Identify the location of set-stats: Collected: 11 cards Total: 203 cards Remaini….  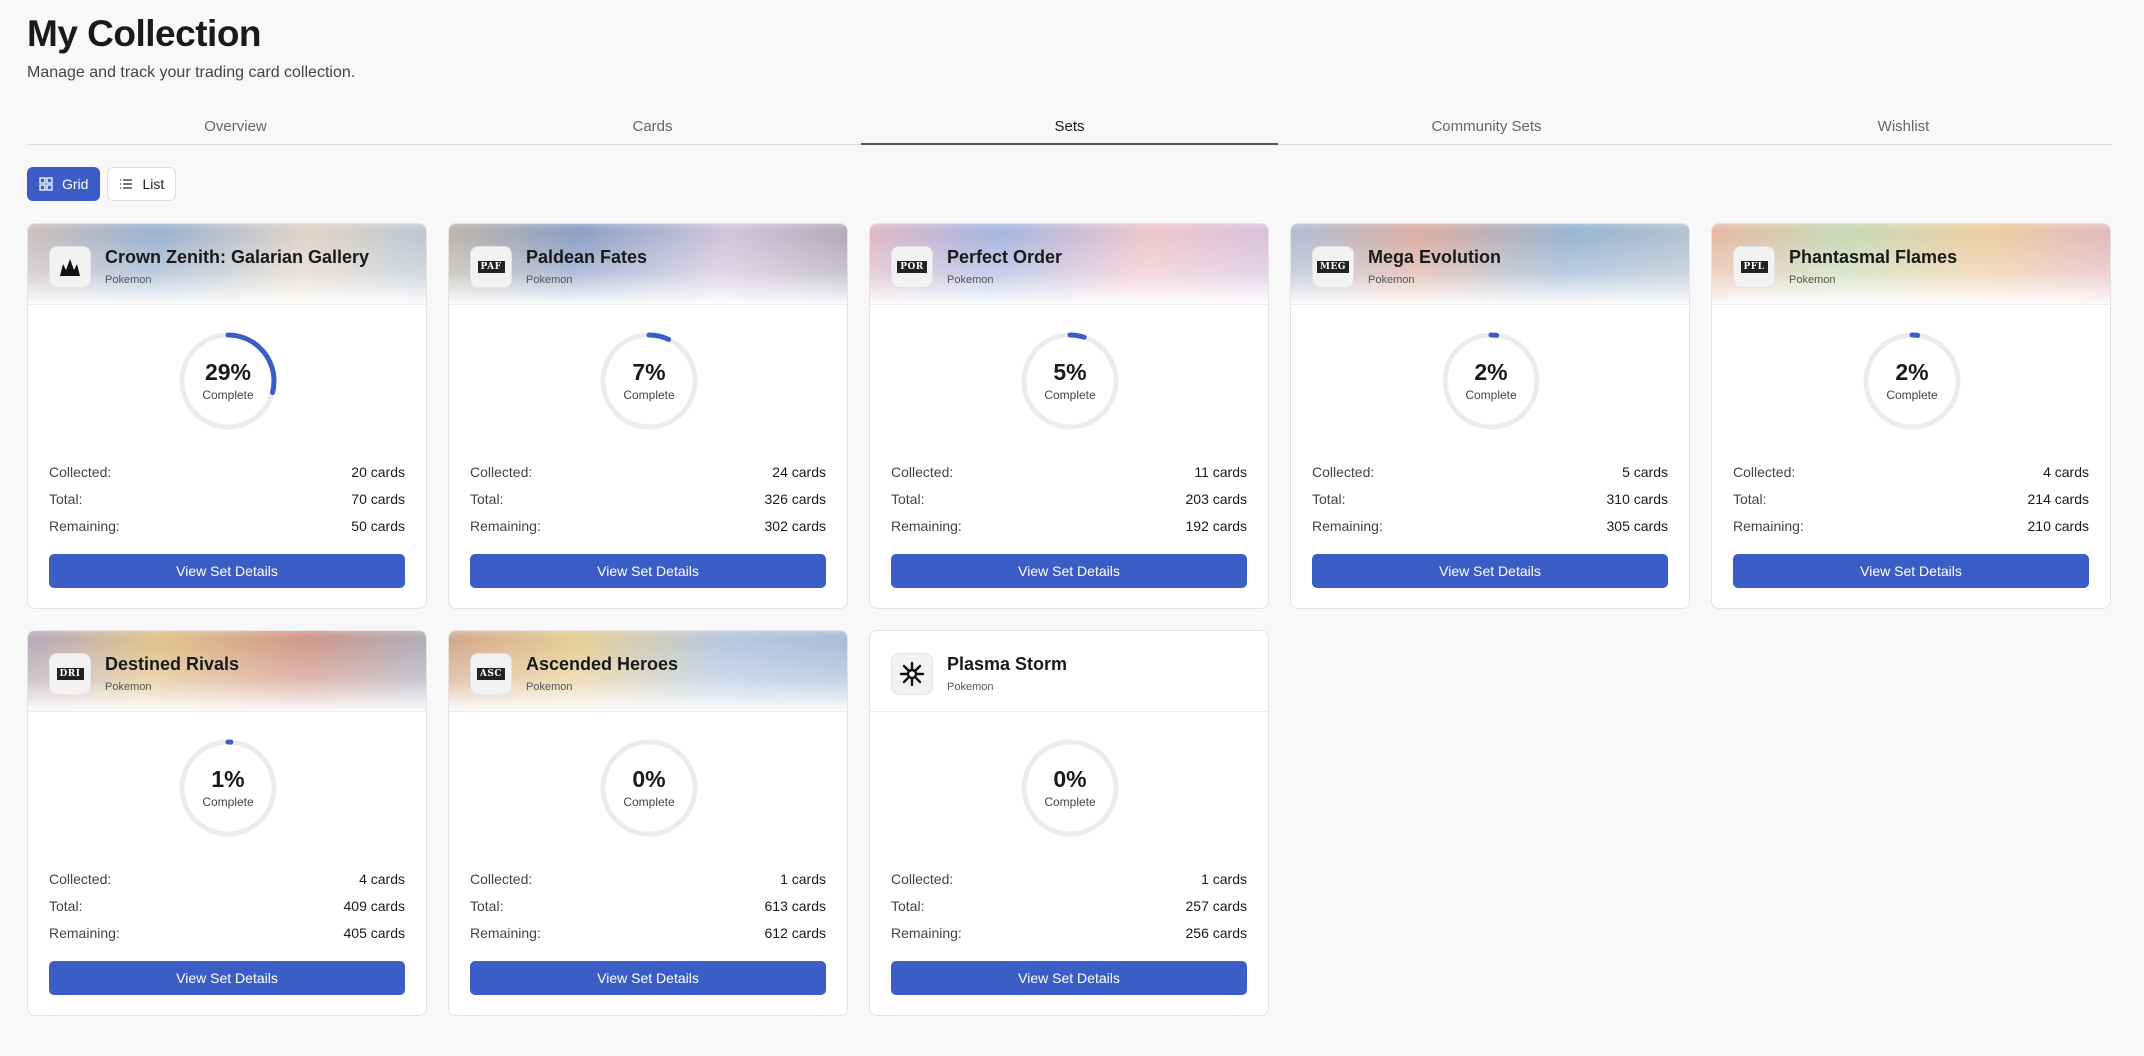
(1069, 504).